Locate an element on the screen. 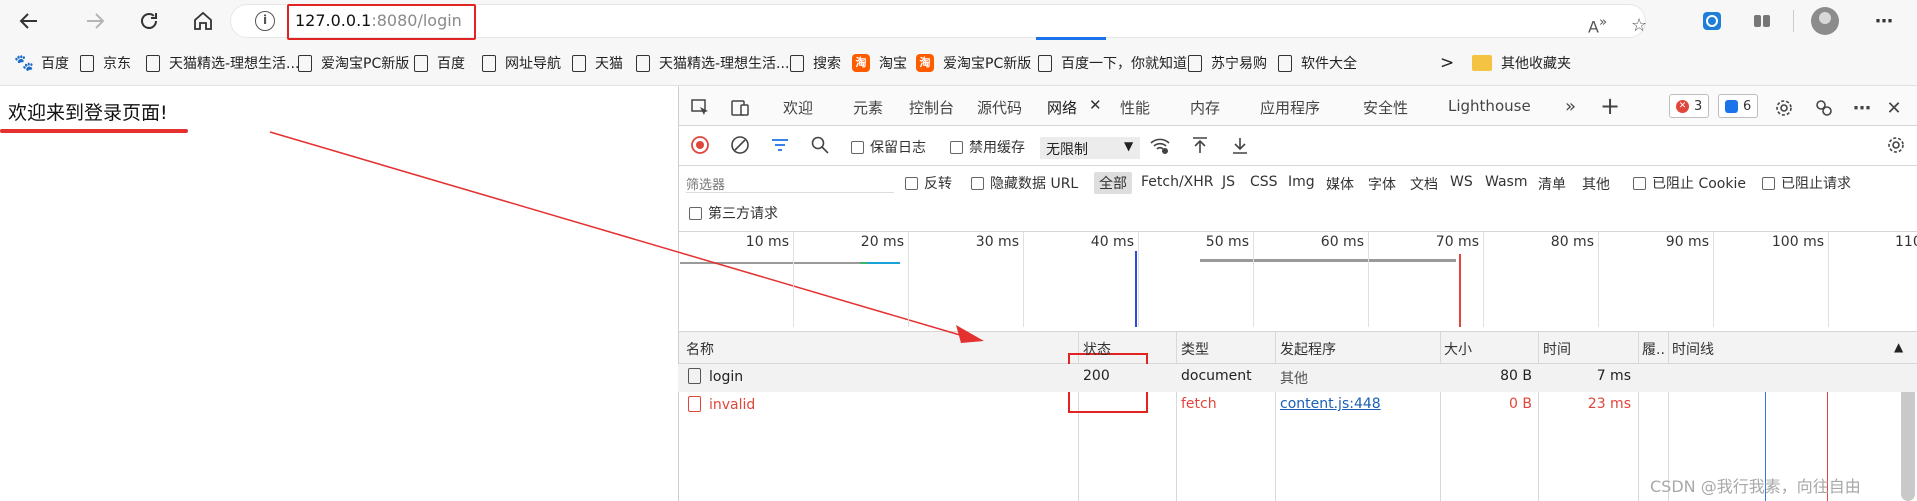 The image size is (1917, 501). request-name-cell: login is located at coordinates (715, 376).